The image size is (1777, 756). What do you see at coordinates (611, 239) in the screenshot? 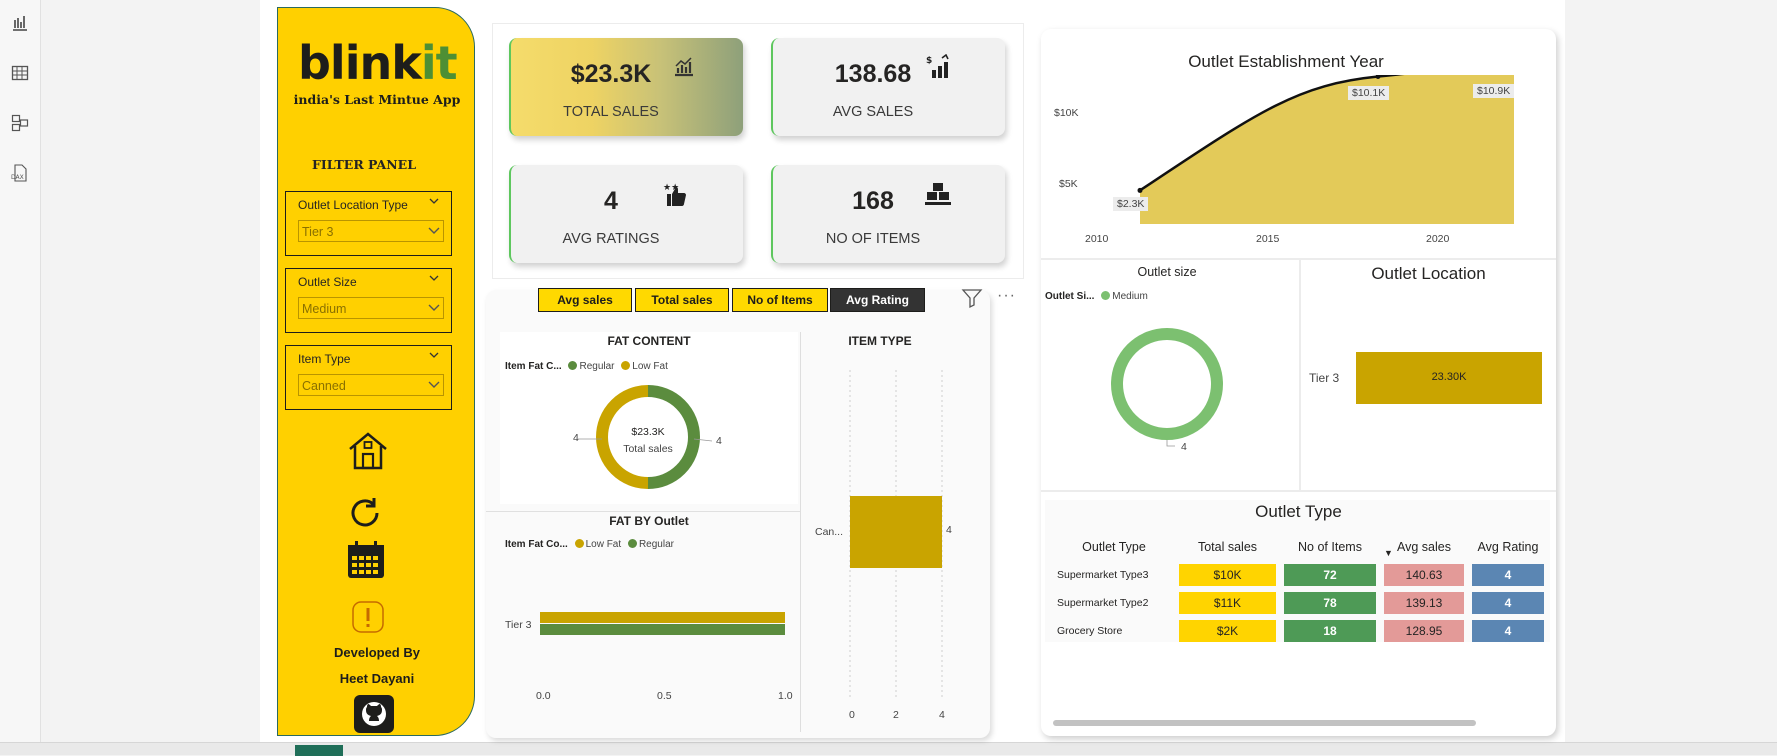
I see `kpi-caption: AVG RATINGS` at bounding box center [611, 239].